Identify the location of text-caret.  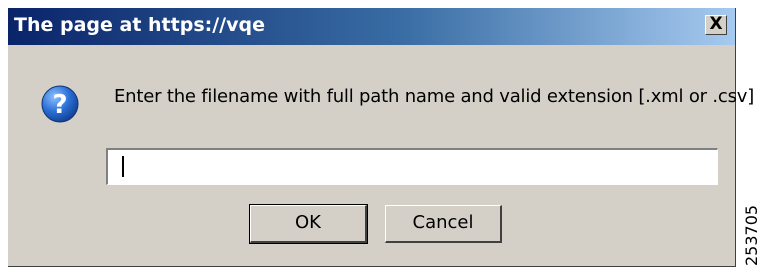
(123, 166).